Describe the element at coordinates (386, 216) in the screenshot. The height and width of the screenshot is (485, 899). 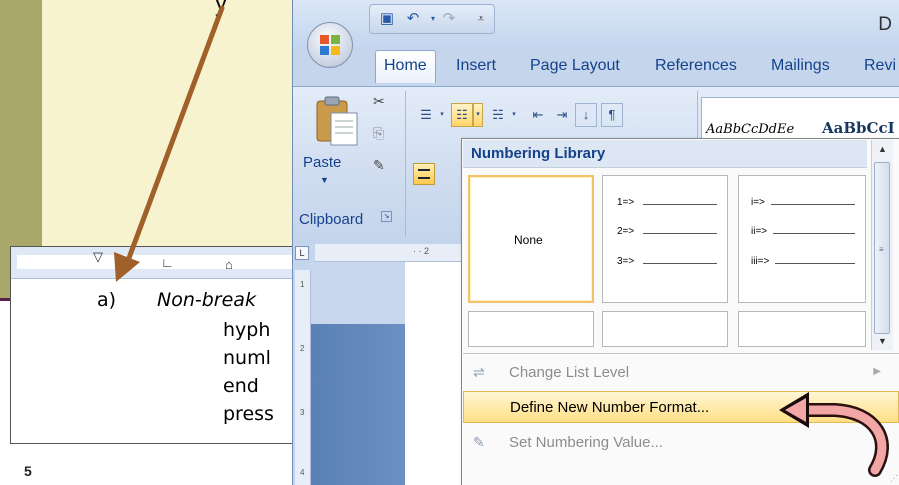
I see `clipboard-launcher-icon: ↘` at that location.